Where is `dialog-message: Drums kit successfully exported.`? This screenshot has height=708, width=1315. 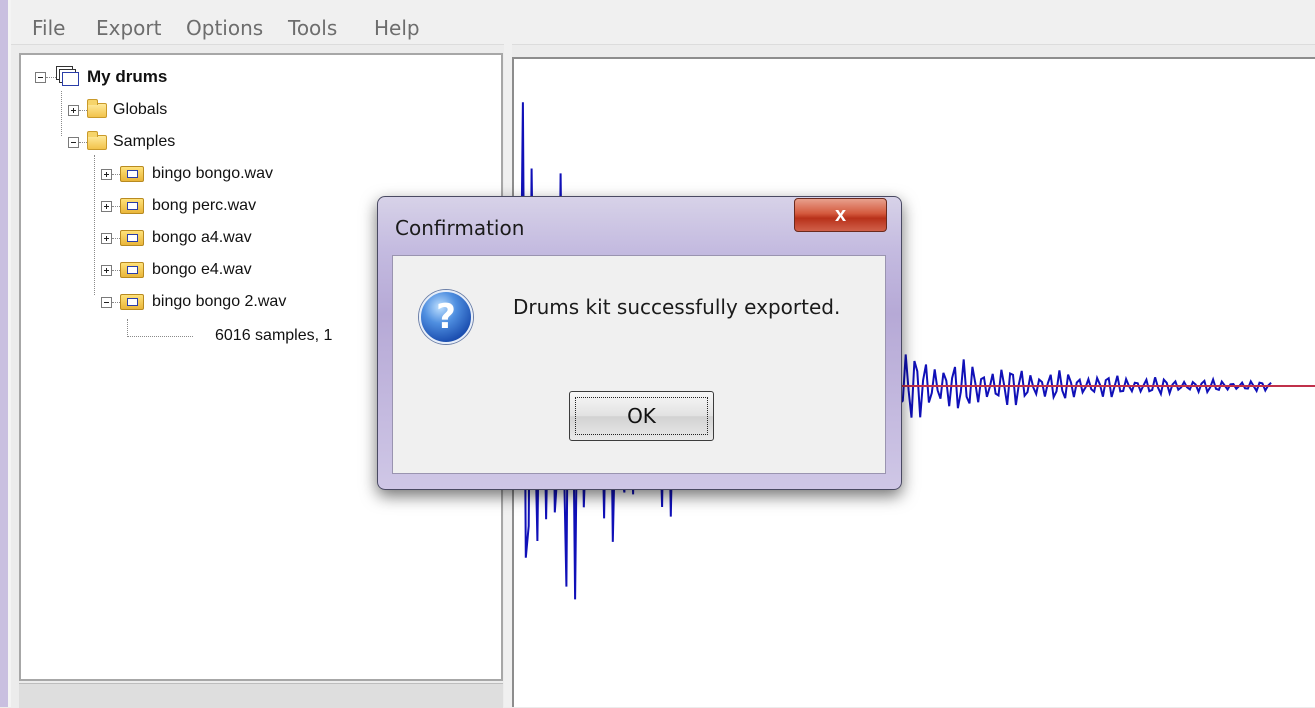
dialog-message: Drums kit successfully exported. is located at coordinates (677, 307).